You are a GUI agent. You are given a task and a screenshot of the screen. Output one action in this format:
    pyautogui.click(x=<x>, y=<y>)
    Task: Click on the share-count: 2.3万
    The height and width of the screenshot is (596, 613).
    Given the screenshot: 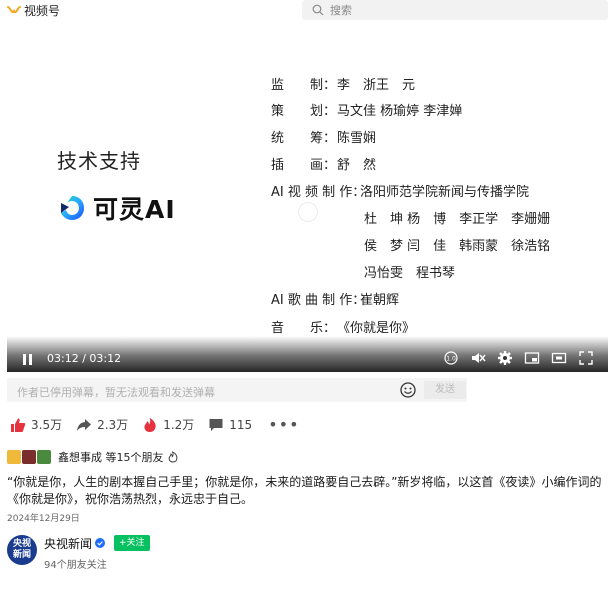 What is the action you would take?
    pyautogui.click(x=113, y=425)
    